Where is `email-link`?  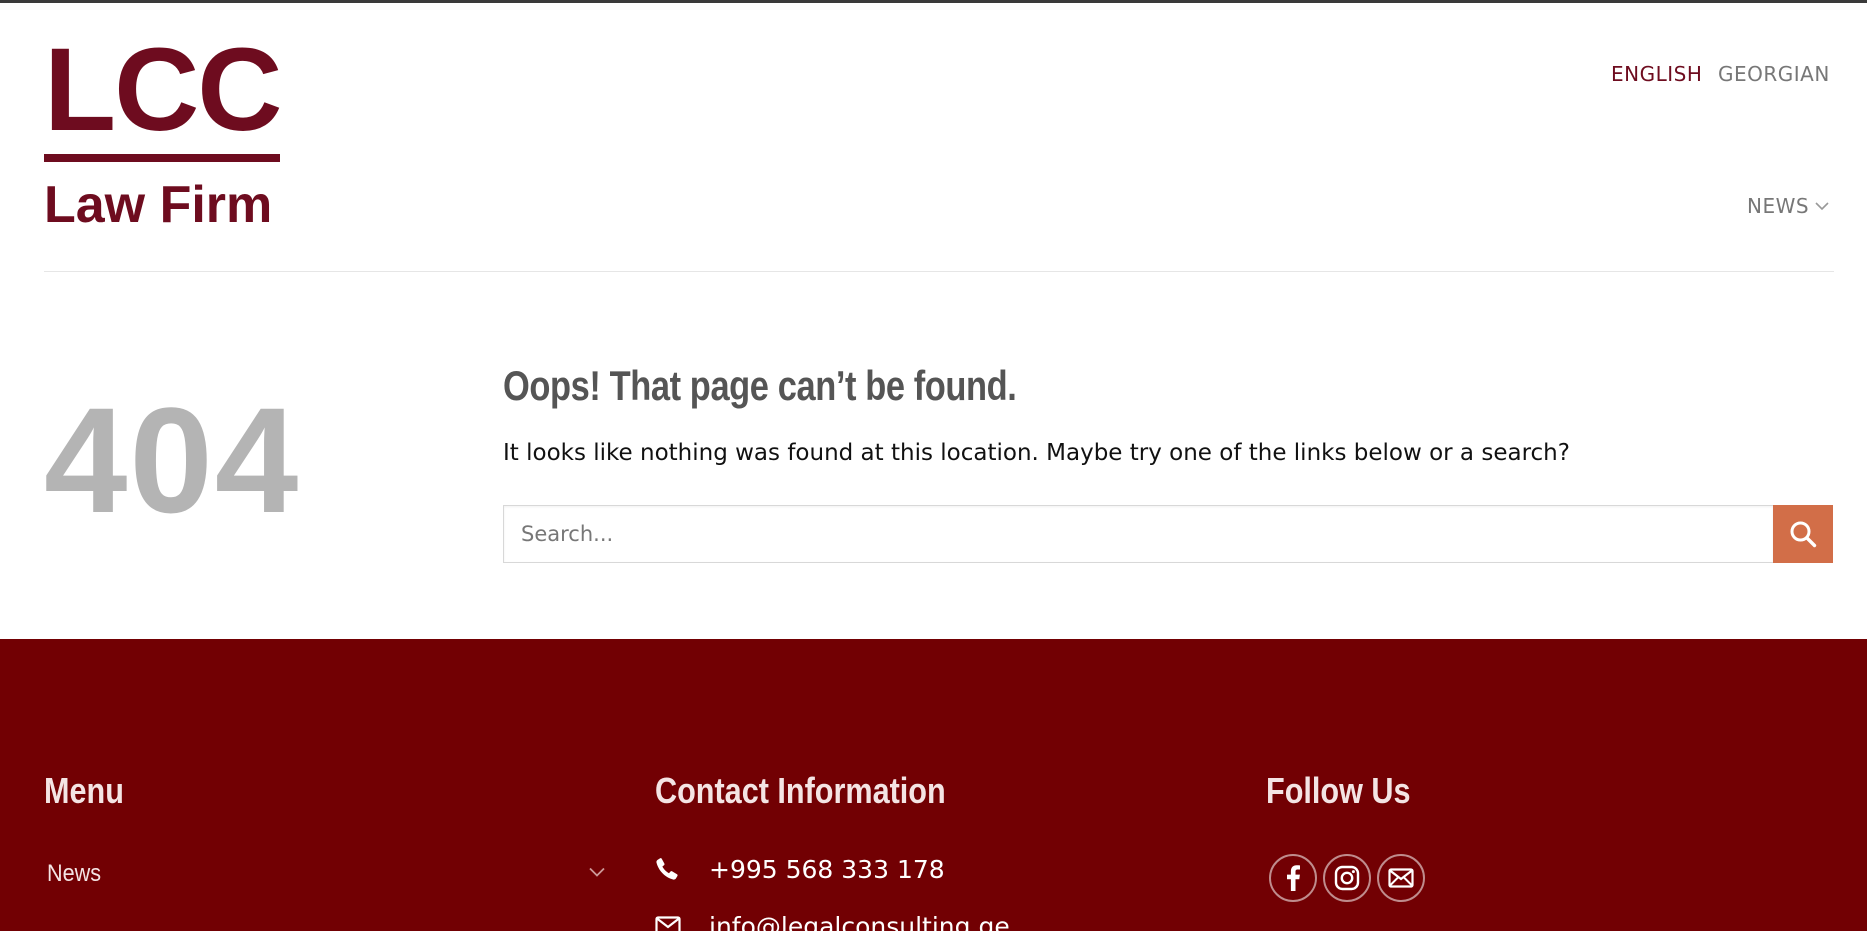
email-link is located at coordinates (1401, 878).